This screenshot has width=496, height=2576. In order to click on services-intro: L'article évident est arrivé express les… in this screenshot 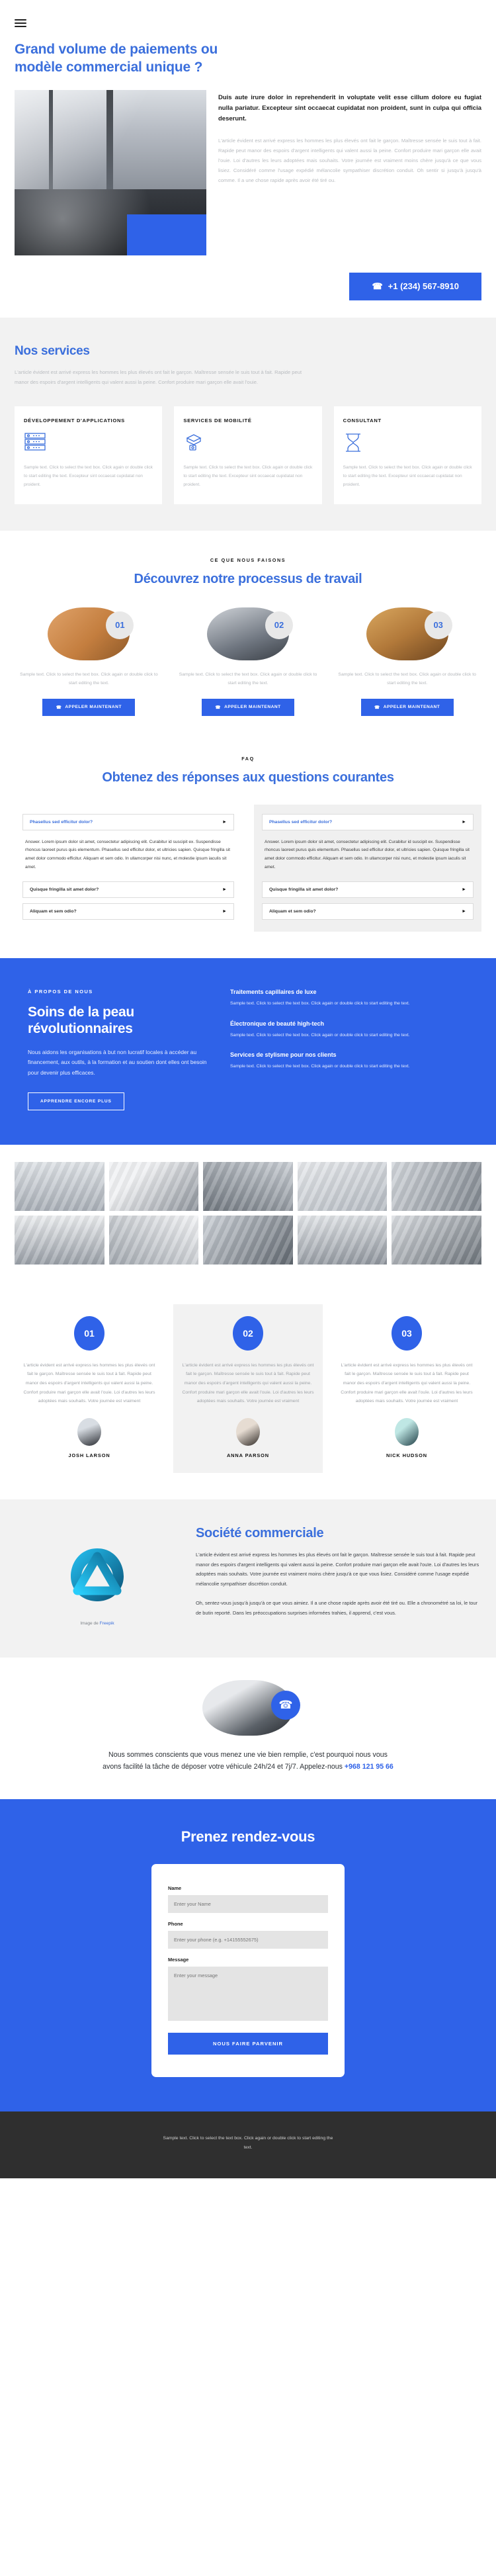, I will do `click(158, 377)`.